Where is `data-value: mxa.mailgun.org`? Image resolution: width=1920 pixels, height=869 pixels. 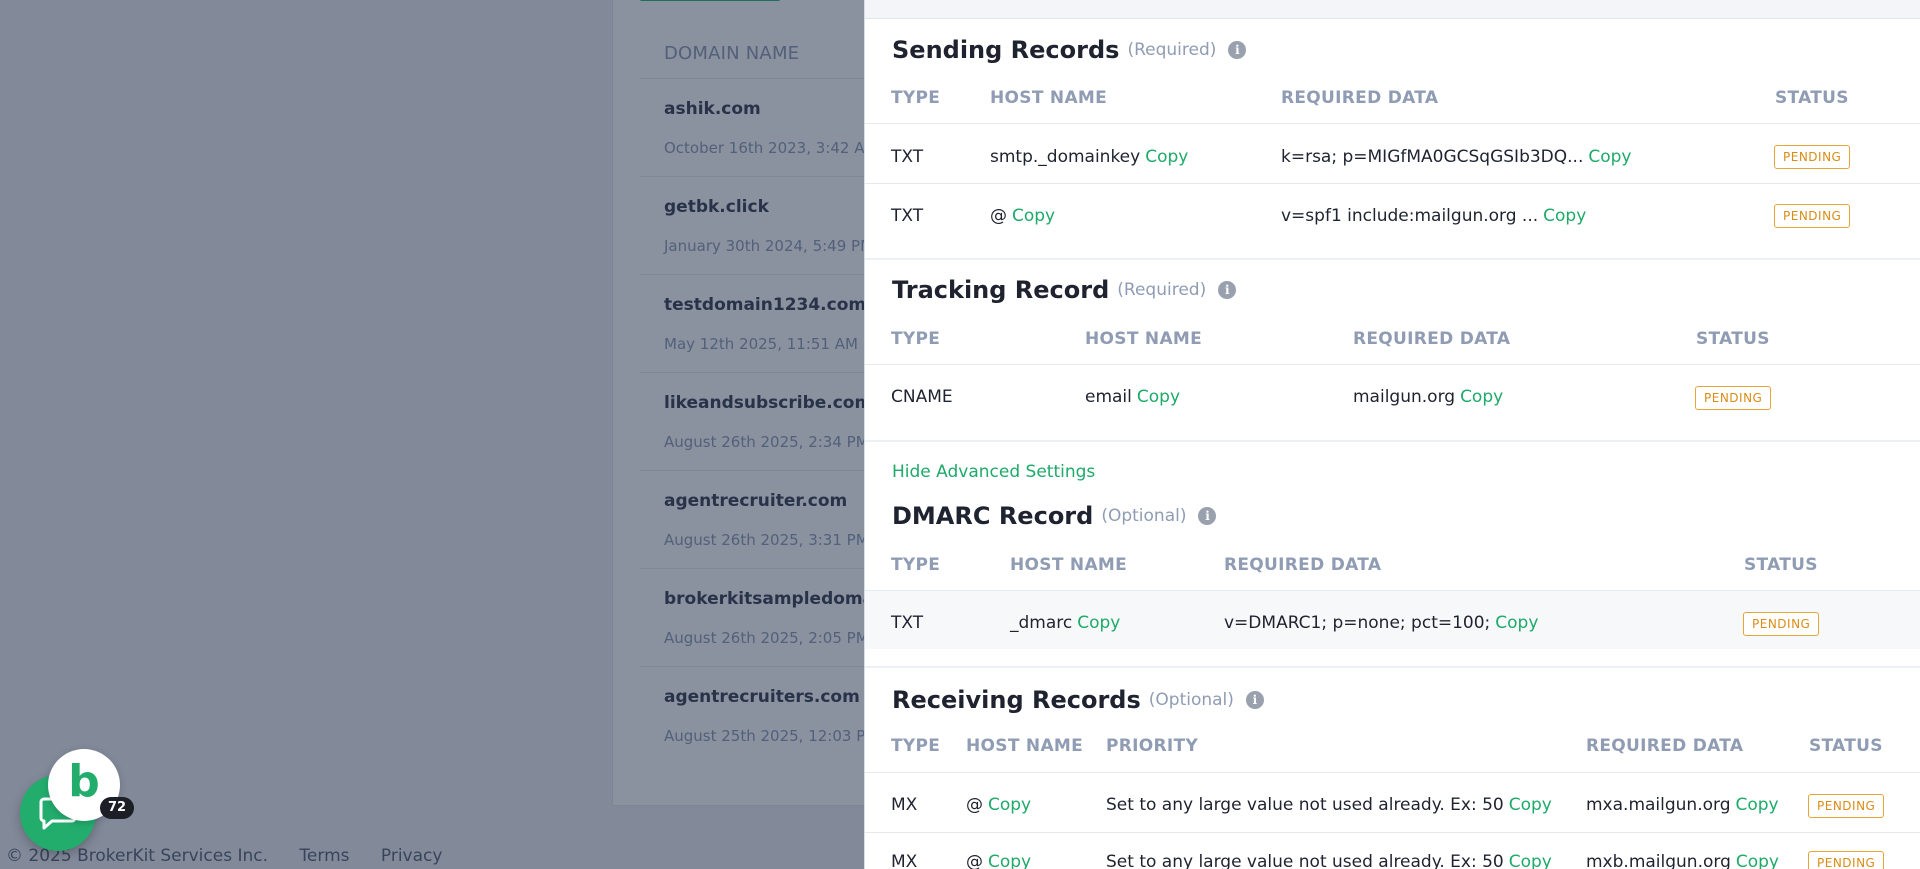
data-value: mxa.mailgun.org is located at coordinates (1658, 805).